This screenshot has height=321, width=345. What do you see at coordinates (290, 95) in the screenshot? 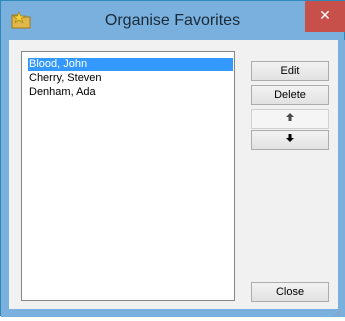
I see `delete-button: Delete` at bounding box center [290, 95].